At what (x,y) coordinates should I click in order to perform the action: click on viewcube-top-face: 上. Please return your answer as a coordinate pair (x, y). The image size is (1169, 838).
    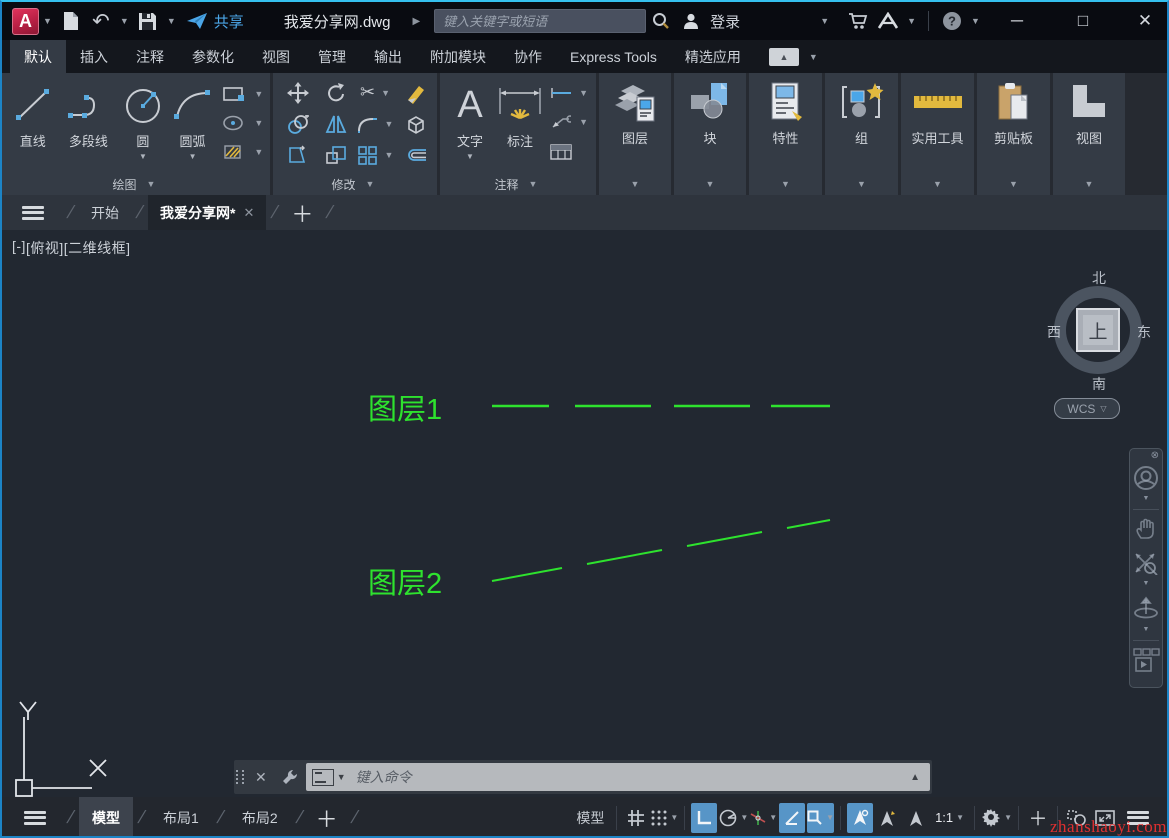
    Looking at the image, I should click on (1098, 330).